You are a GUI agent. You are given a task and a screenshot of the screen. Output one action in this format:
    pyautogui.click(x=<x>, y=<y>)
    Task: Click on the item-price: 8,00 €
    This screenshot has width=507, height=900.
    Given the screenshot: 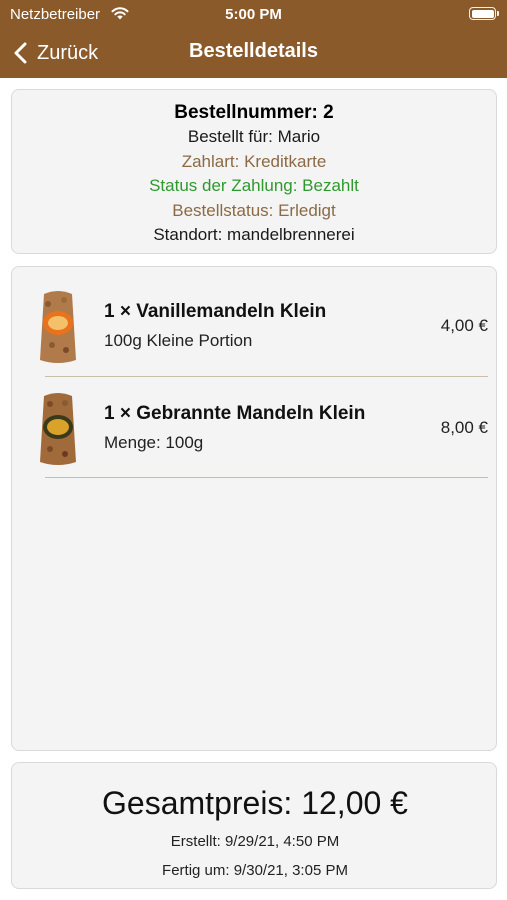 What is the action you would take?
    pyautogui.click(x=464, y=427)
    